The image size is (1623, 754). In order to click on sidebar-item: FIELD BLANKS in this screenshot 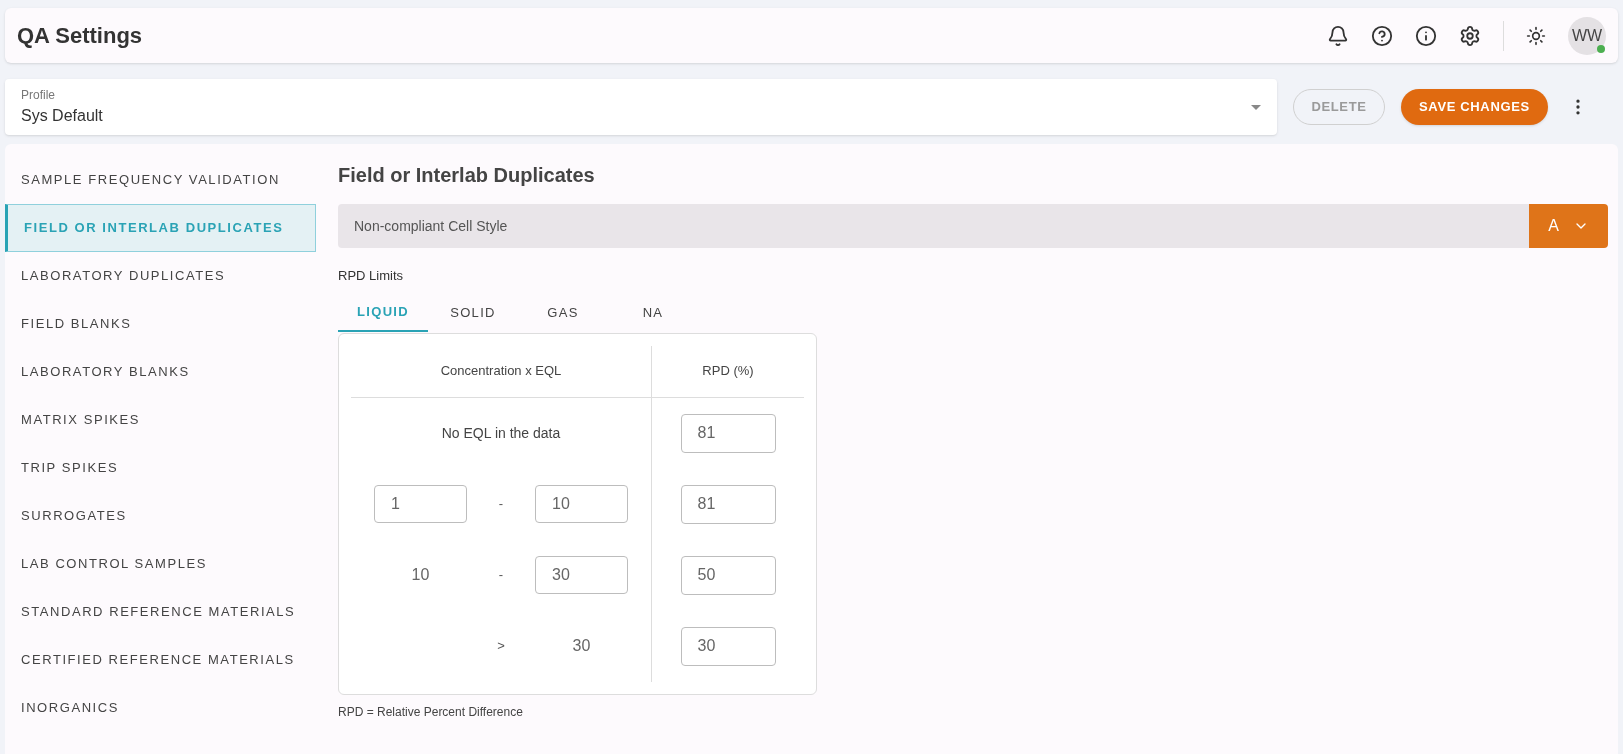, I will do `click(160, 324)`.